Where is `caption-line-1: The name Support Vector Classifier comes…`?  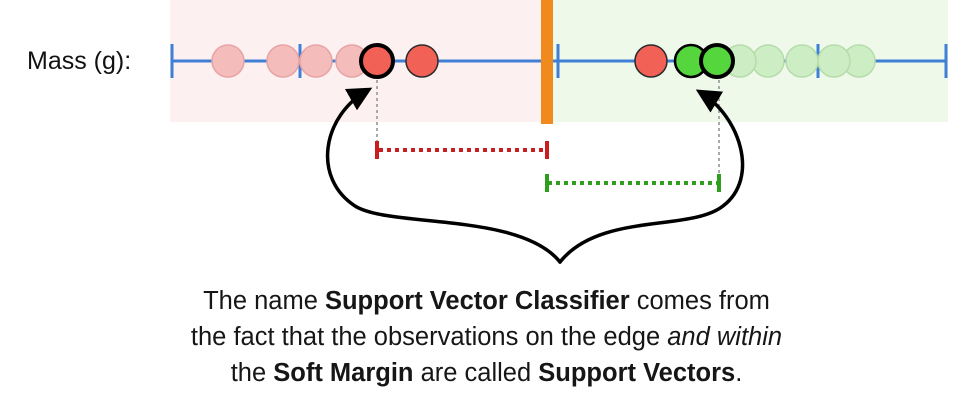
caption-line-1: The name Support Vector Classifier comes… is located at coordinates (486, 301).